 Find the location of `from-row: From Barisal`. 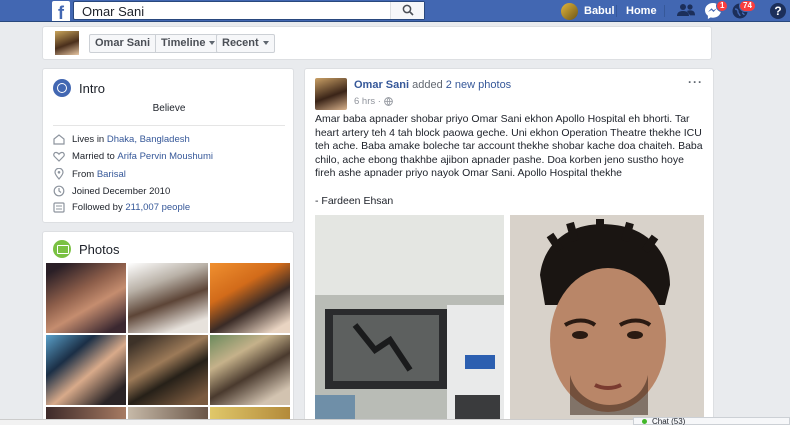

from-row: From Barisal is located at coordinates (89, 174).